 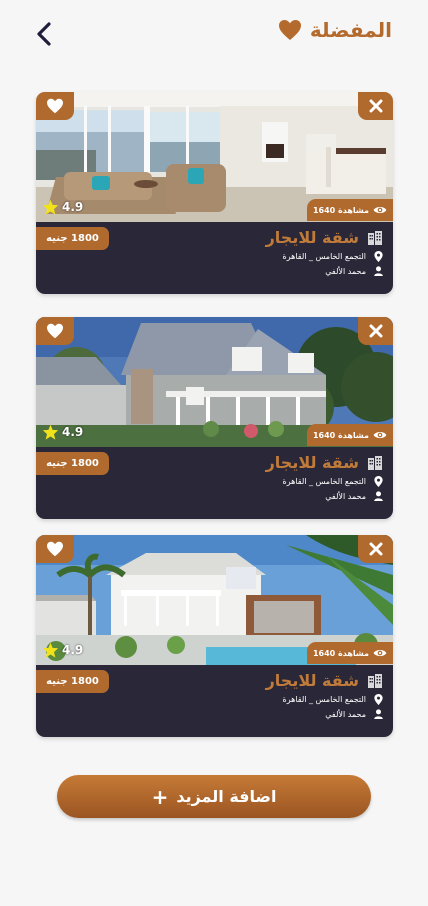 I want to click on page-title: المفضلة, so click(x=350, y=30).